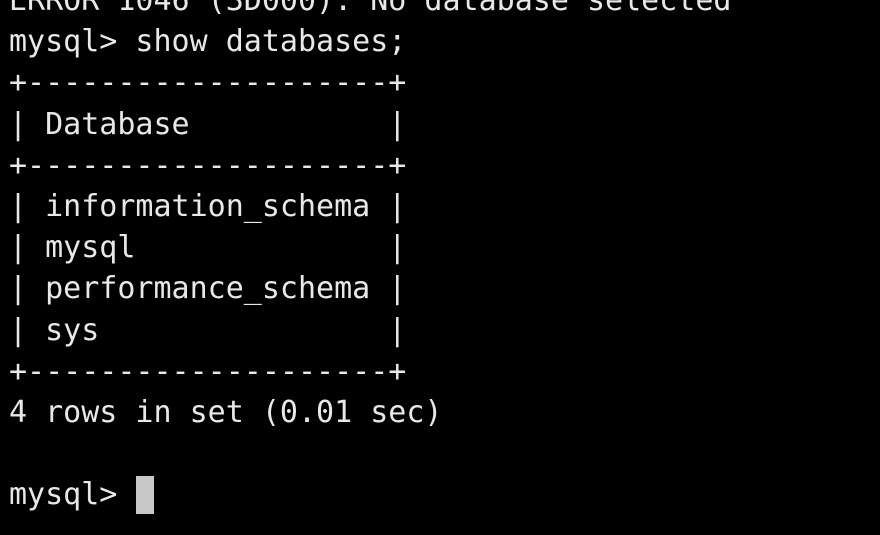  What do you see at coordinates (444, 494) in the screenshot?
I see `input-line: mysql>` at bounding box center [444, 494].